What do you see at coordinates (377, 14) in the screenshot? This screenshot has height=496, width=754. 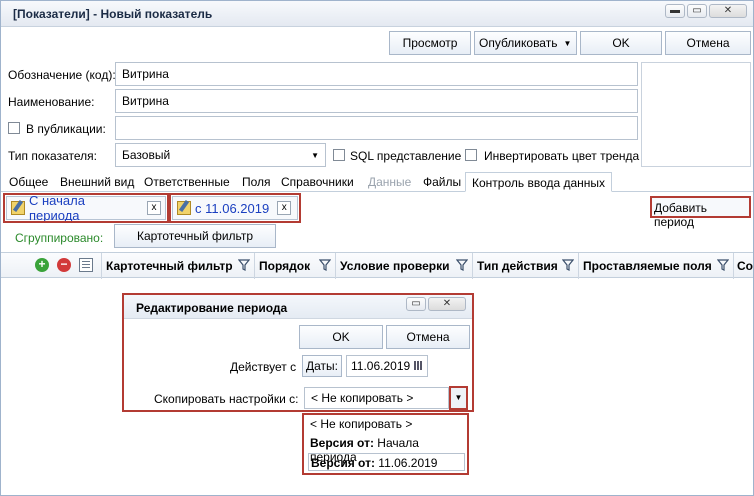 I see `title-bar: [Показатели] - Новый показатель ▬ ▭ ✕` at bounding box center [377, 14].